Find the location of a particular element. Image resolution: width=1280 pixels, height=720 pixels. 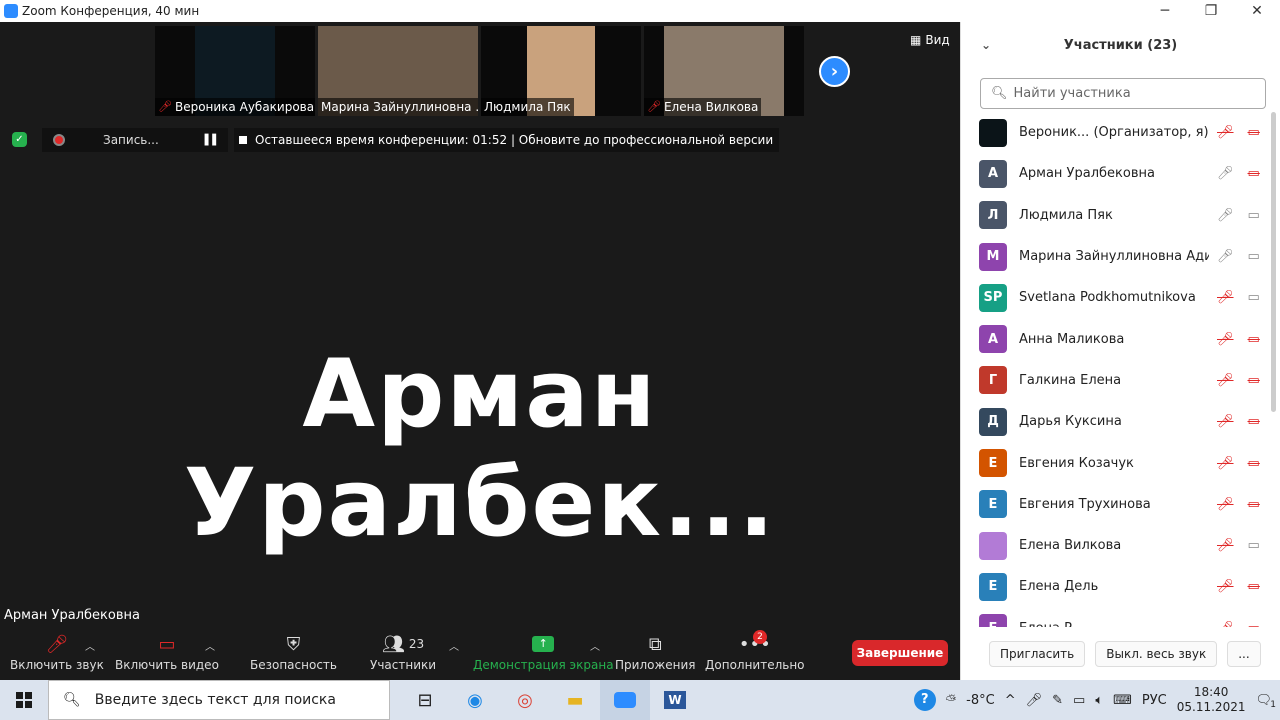

weather-icon: ⛅︎ is located at coordinates (951, 700).